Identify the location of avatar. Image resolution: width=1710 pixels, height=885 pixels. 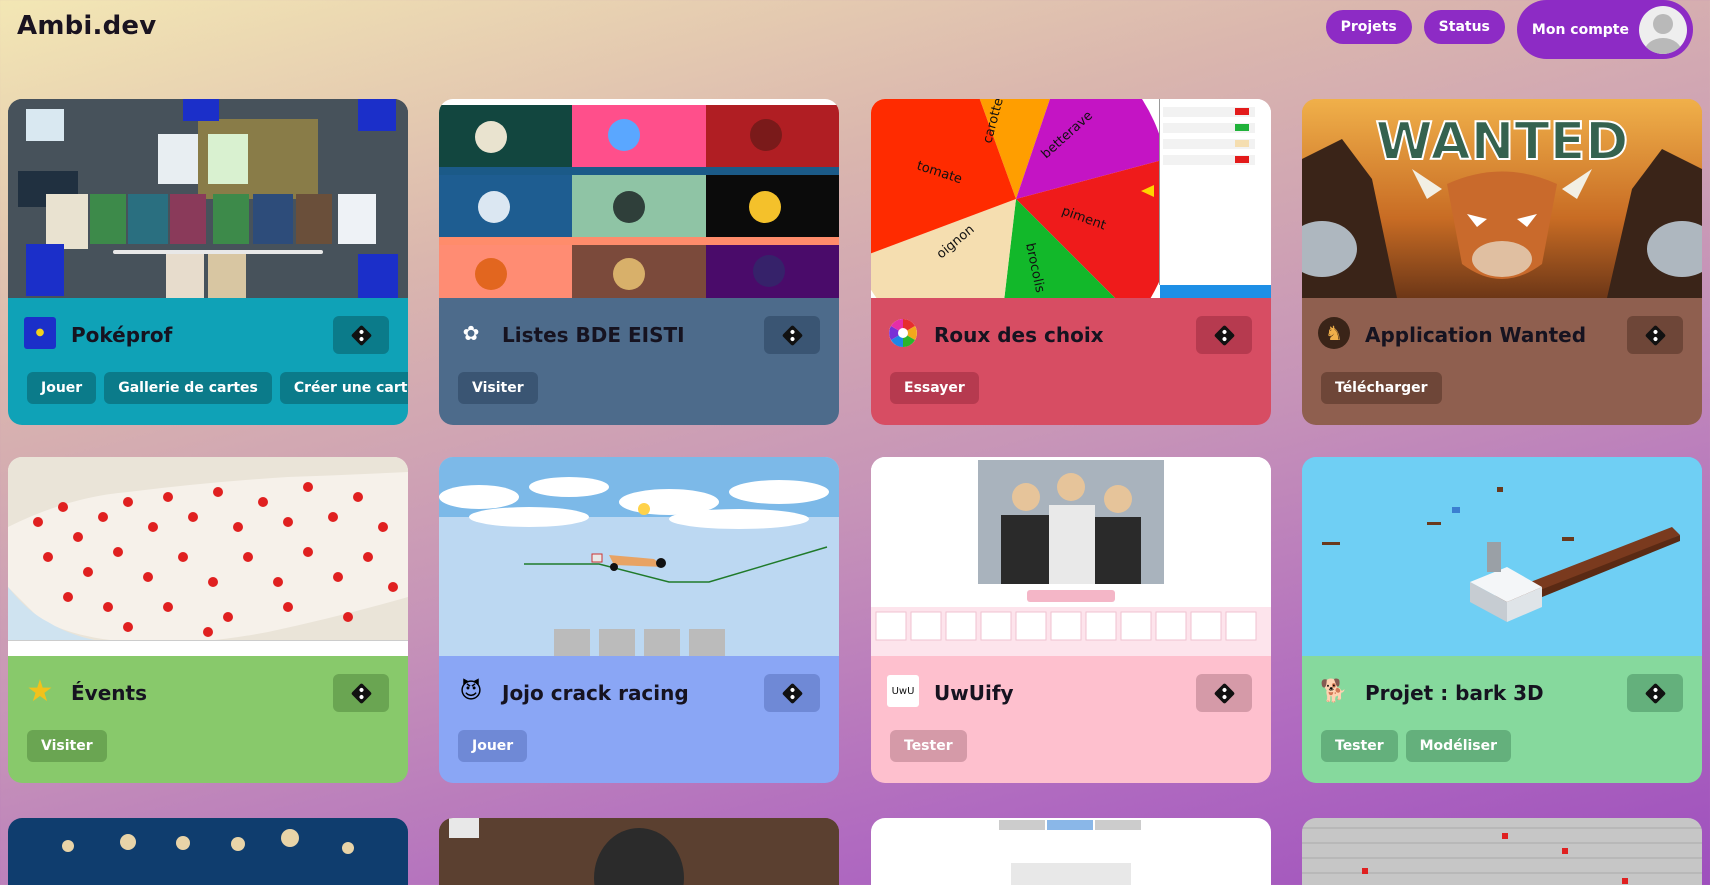
(1663, 29).